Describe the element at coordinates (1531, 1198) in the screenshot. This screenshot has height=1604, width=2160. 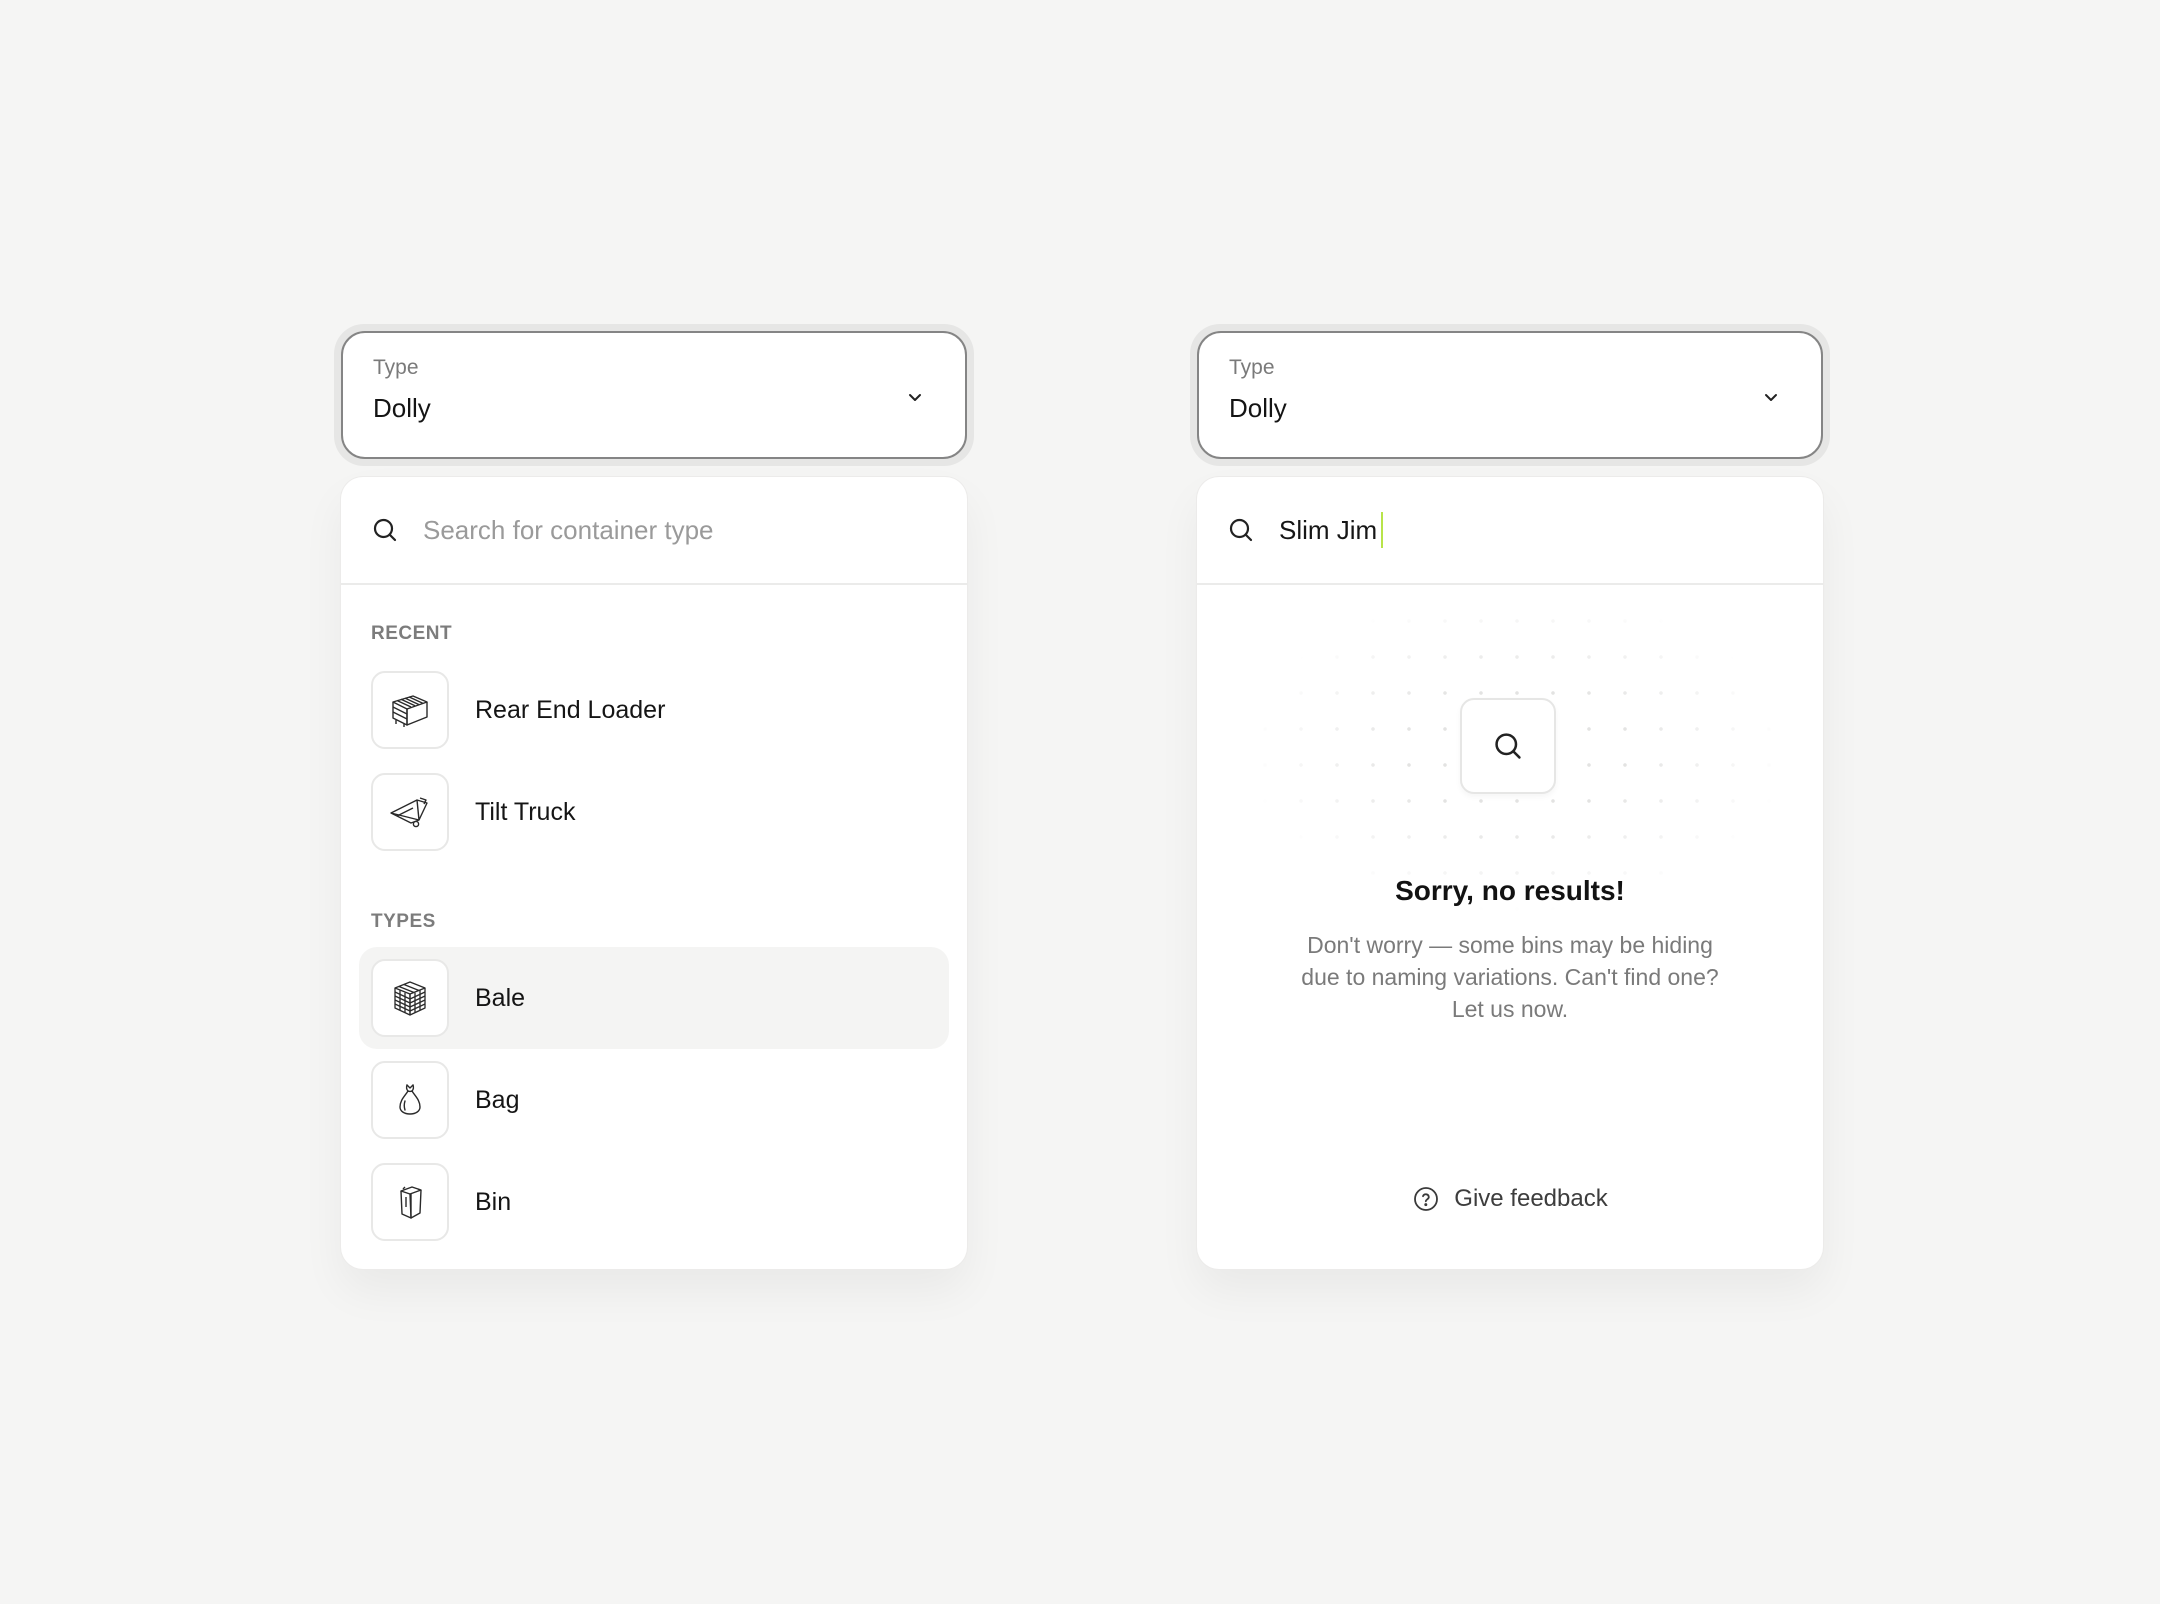
I see `give-feedback-label: Give feedback` at that location.